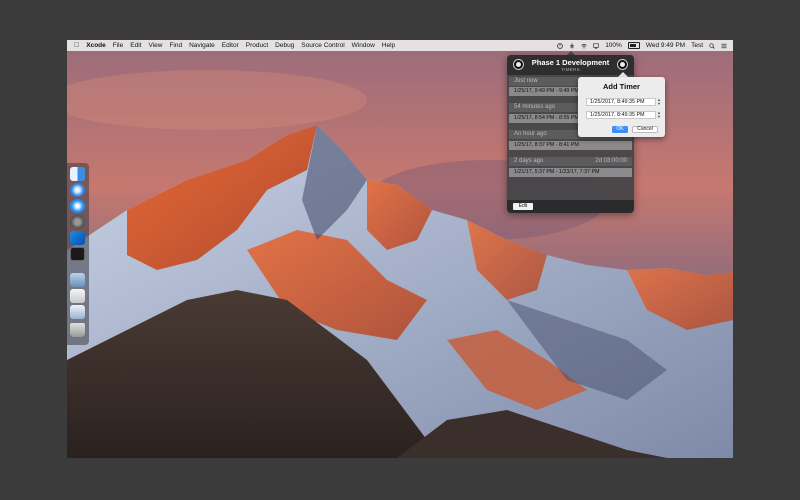  What do you see at coordinates (724, 46) in the screenshot?
I see `notification-center-icon` at bounding box center [724, 46].